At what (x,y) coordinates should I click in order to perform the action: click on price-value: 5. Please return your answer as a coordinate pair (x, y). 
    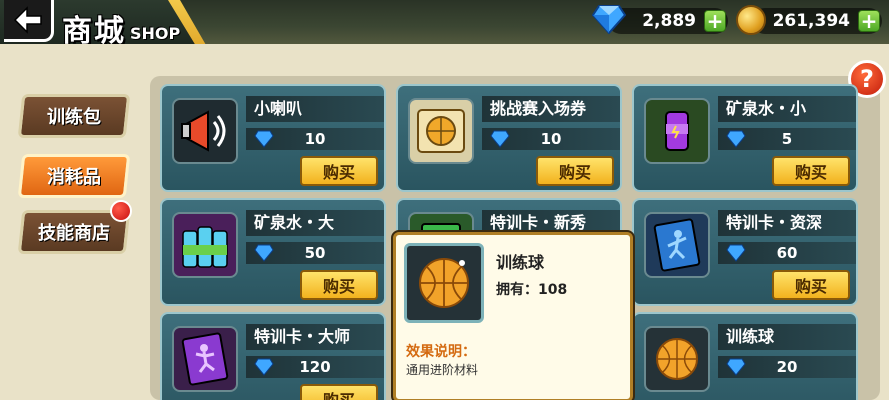
    Looking at the image, I should click on (787, 139).